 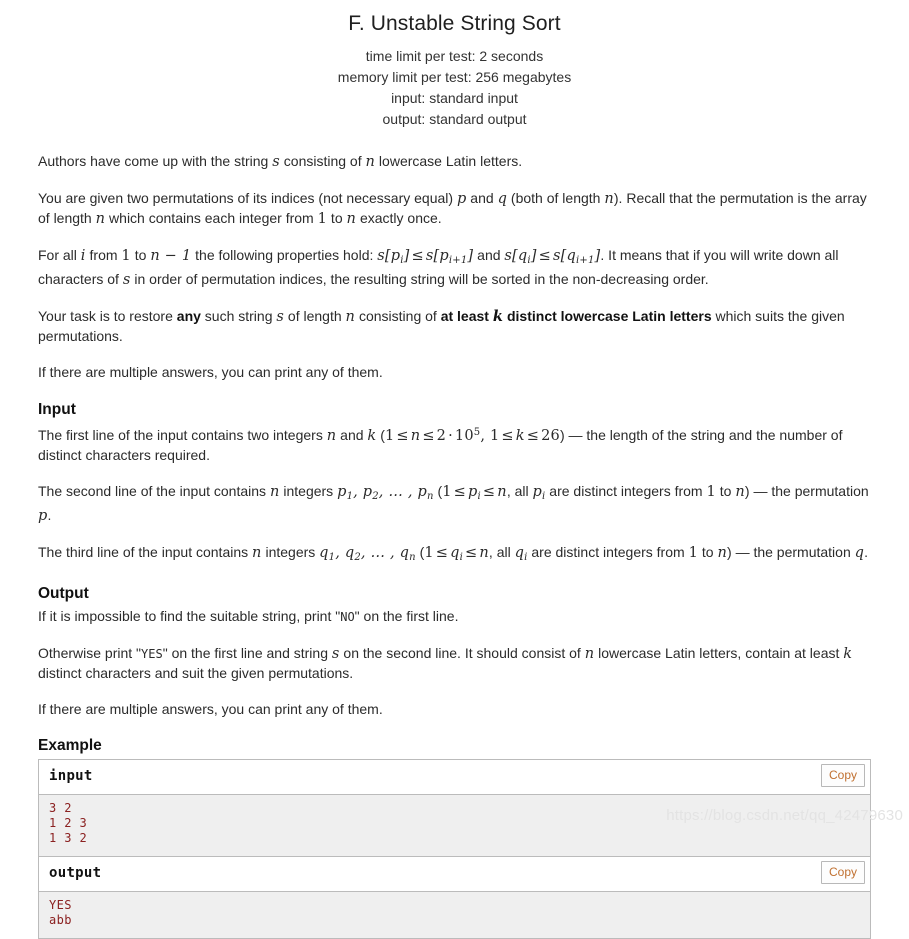 I want to click on text-fragment: lowercase Latin letters., so click(x=449, y=161).